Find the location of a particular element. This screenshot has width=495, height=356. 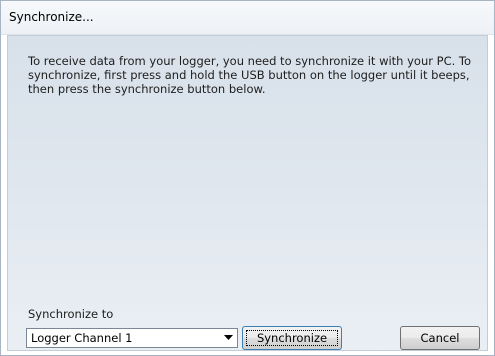

synchronize-button: Synchronize is located at coordinates (292, 338).